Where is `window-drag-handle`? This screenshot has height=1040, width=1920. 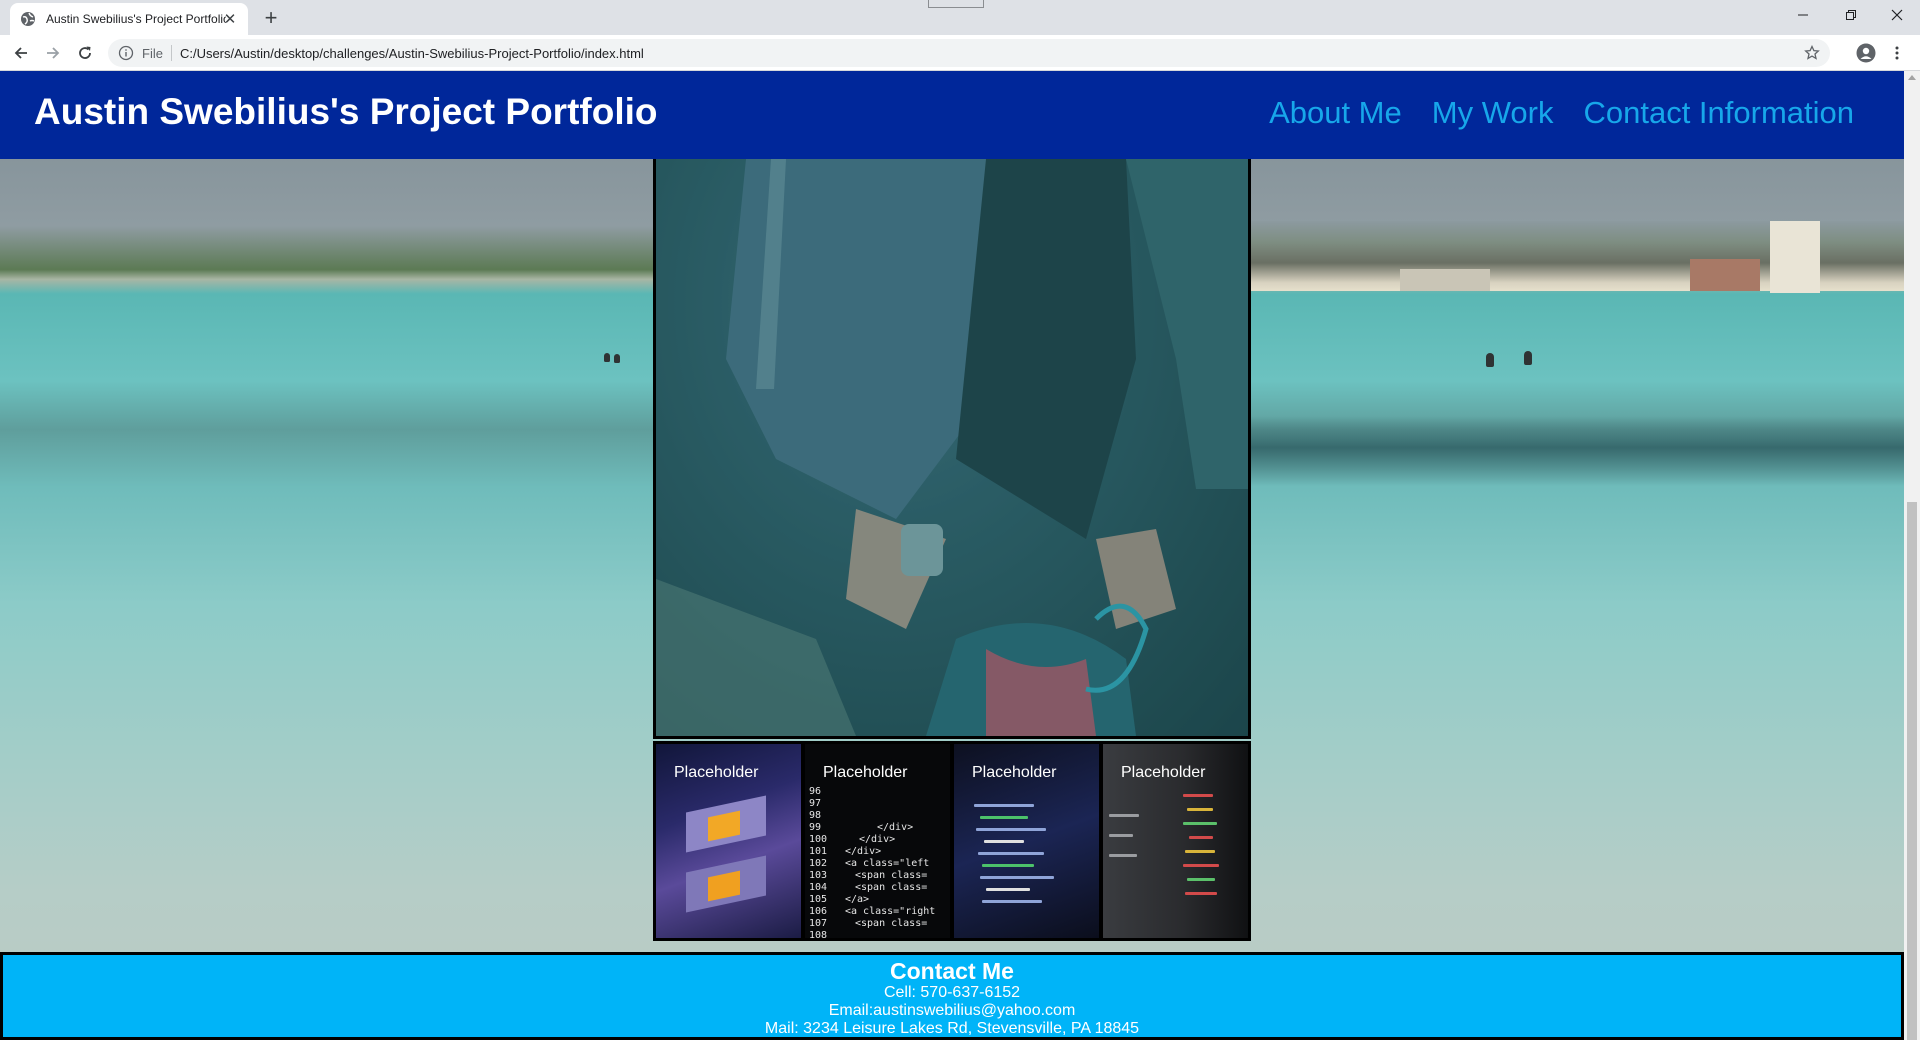
window-drag-handle is located at coordinates (956, 4).